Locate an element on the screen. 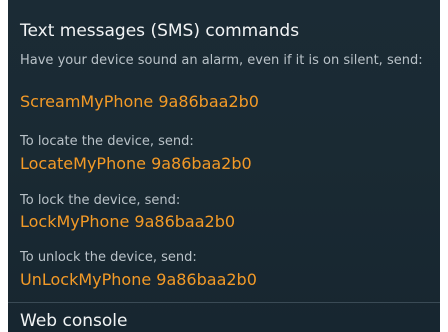  unlock-command-description: To unlock the device, send: is located at coordinates (108, 257).